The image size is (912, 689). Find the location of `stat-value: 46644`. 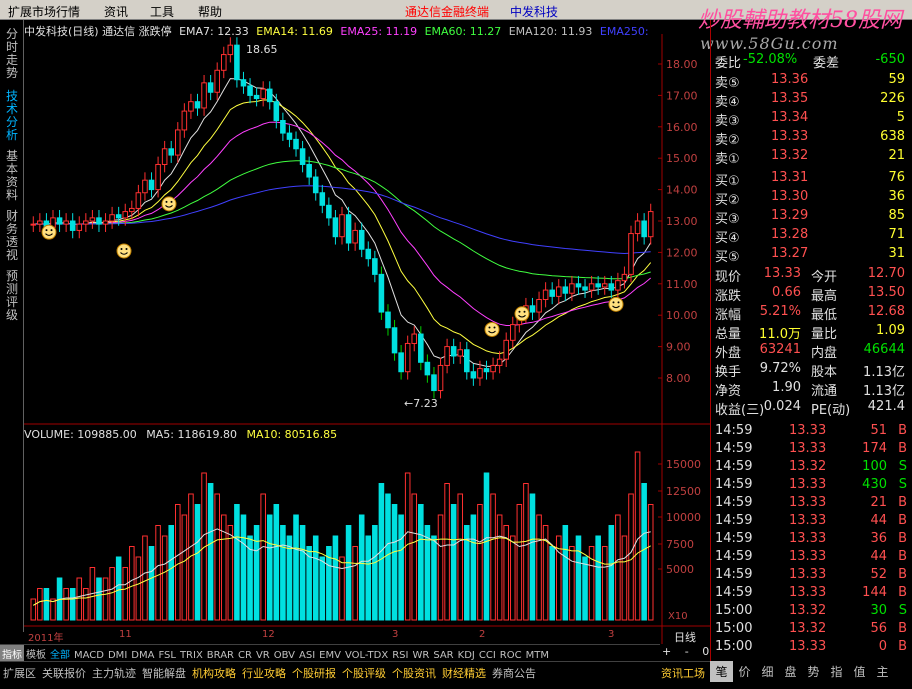

stat-value: 46644 is located at coordinates (884, 349).